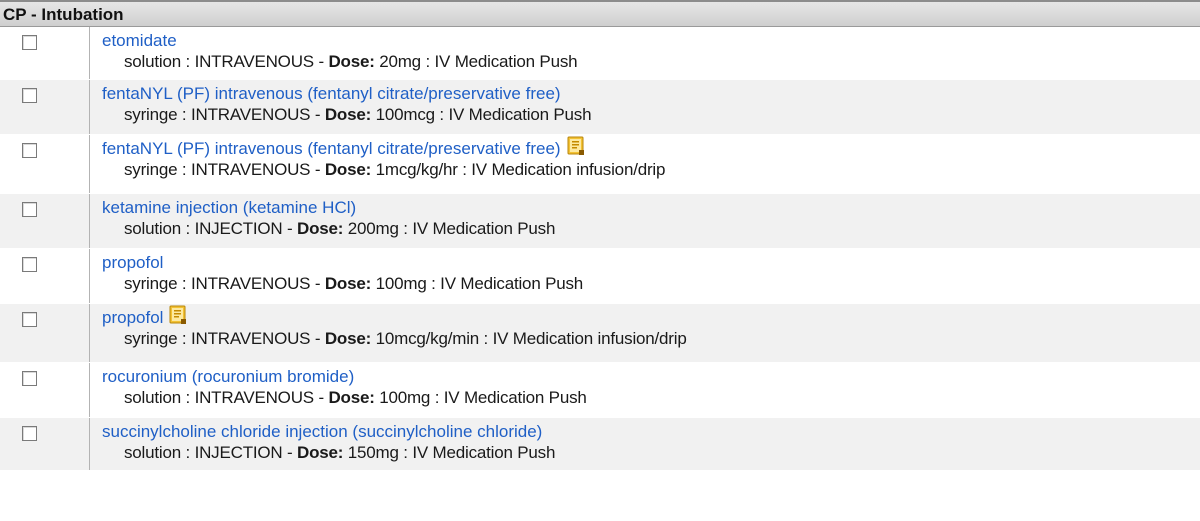 This screenshot has height=521, width=1200. What do you see at coordinates (651, 377) in the screenshot?
I see `medication-line: rocuronium (rocuronium bromide)` at bounding box center [651, 377].